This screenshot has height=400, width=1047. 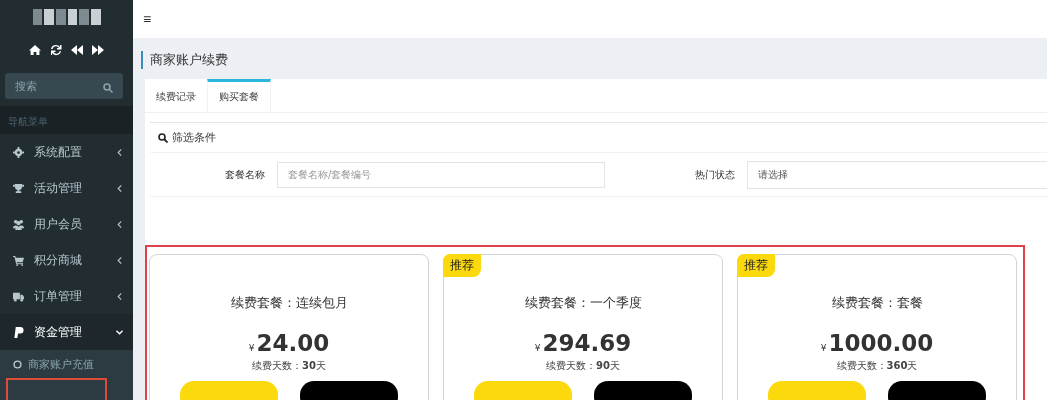 I want to click on nav-item: 活动管理, so click(x=66, y=188).